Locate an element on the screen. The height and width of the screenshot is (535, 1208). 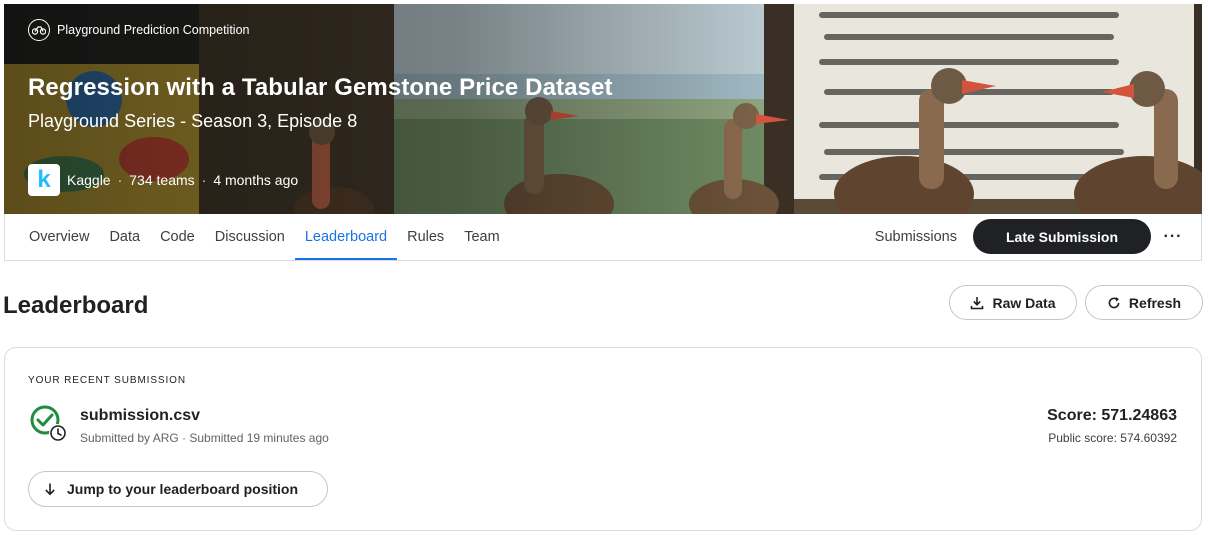
tab-discussion: Discussion is located at coordinates (250, 237).